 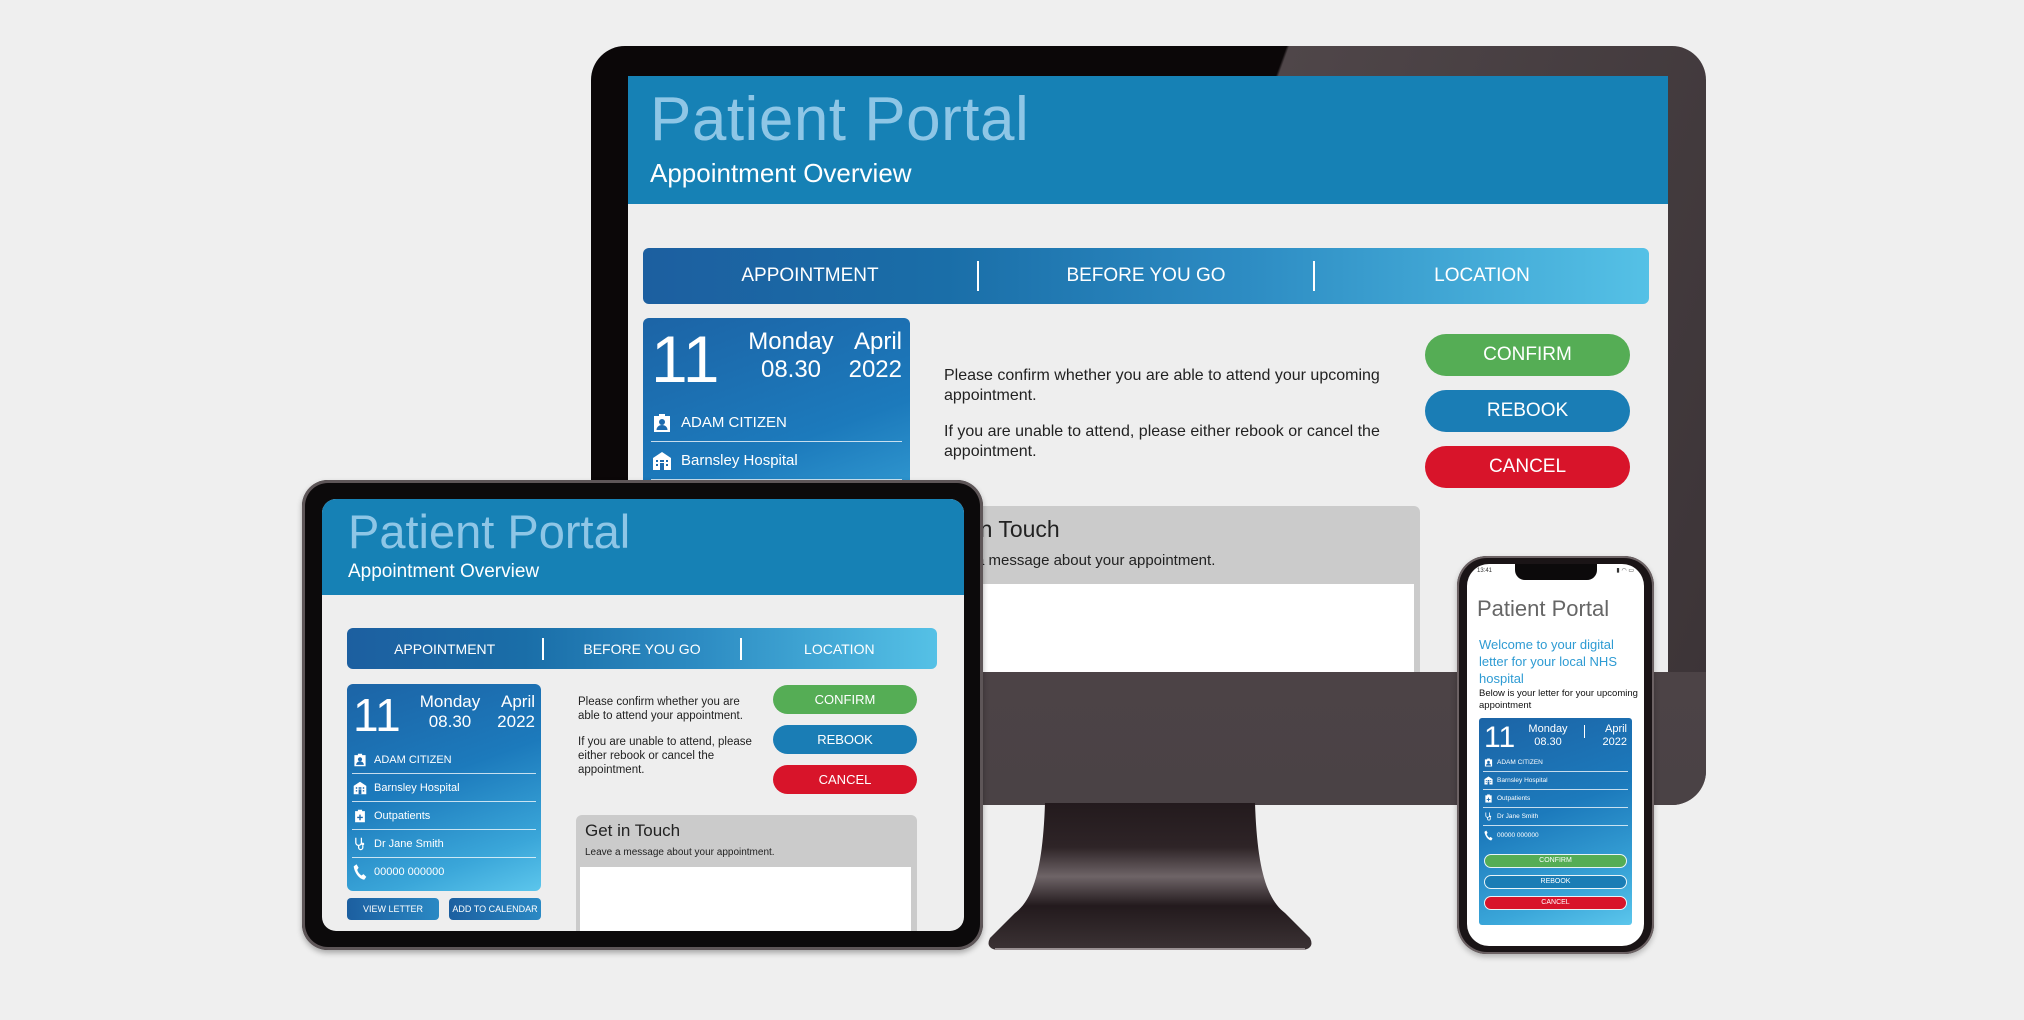 What do you see at coordinates (1485, 571) in the screenshot?
I see `status-bar-time: 13:41` at bounding box center [1485, 571].